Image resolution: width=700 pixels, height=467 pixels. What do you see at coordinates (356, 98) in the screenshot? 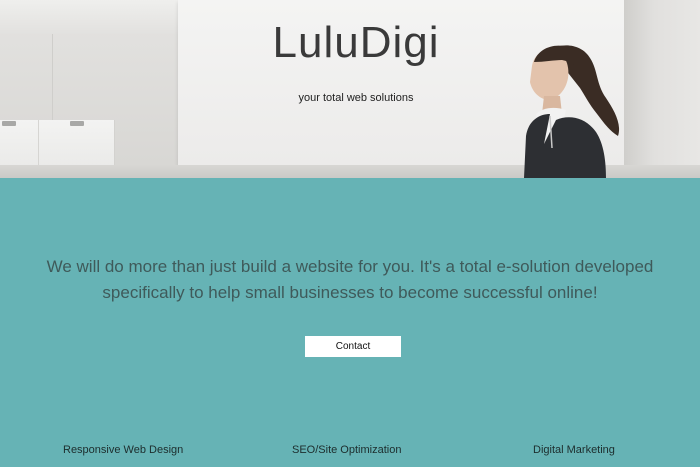
I see `brand-tagline: your total web solutions` at bounding box center [356, 98].